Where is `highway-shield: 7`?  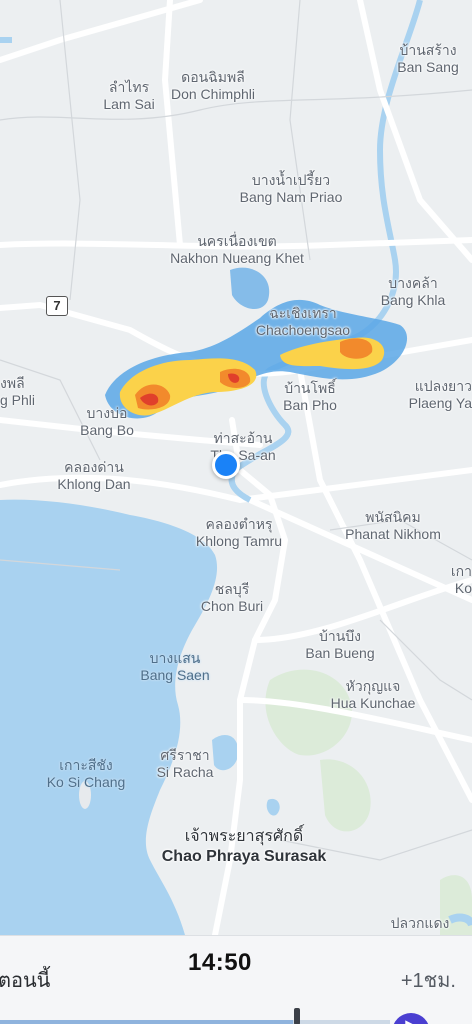
highway-shield: 7 is located at coordinates (57, 306).